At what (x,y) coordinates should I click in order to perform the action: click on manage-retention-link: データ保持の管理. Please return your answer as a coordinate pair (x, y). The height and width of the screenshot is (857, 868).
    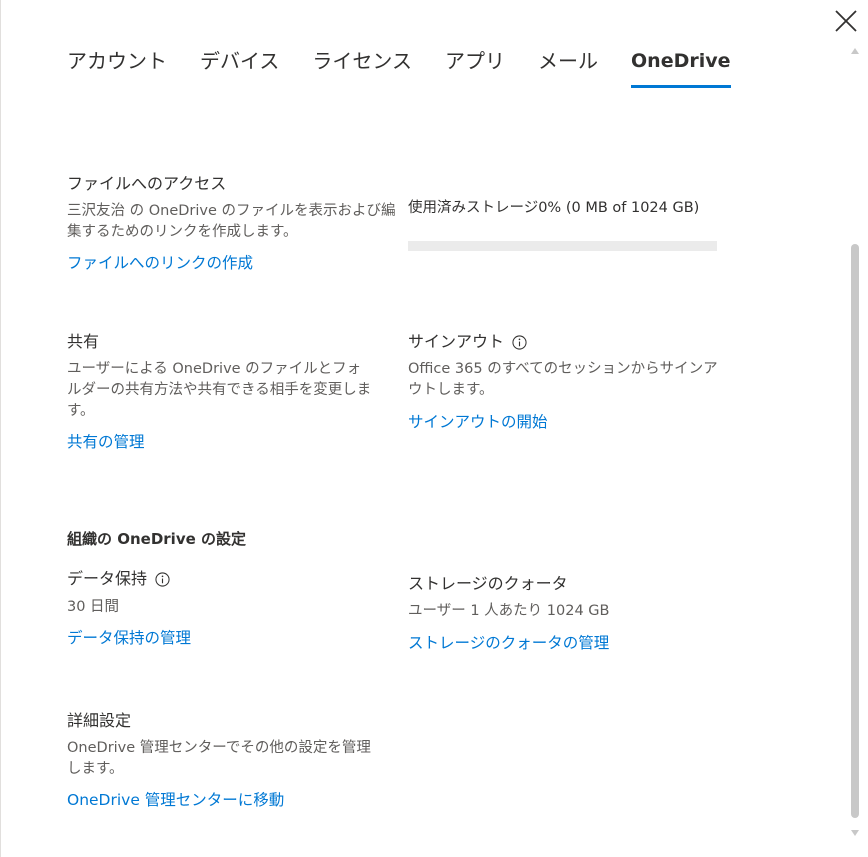
    Looking at the image, I should click on (129, 637).